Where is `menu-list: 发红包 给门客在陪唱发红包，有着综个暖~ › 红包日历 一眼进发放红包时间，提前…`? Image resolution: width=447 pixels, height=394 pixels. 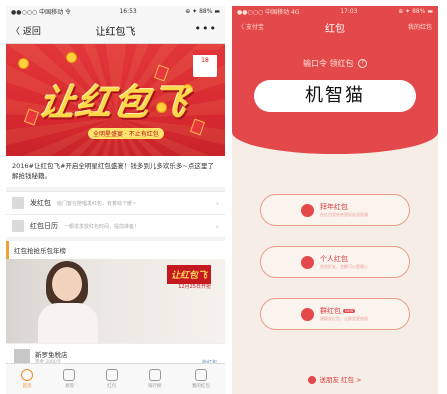
menu-list: 发红包 给门客在陪唱发红包，有着综个暖~ › 红包日历 一眼进发放红包时间，提前… is located at coordinates (115, 214).